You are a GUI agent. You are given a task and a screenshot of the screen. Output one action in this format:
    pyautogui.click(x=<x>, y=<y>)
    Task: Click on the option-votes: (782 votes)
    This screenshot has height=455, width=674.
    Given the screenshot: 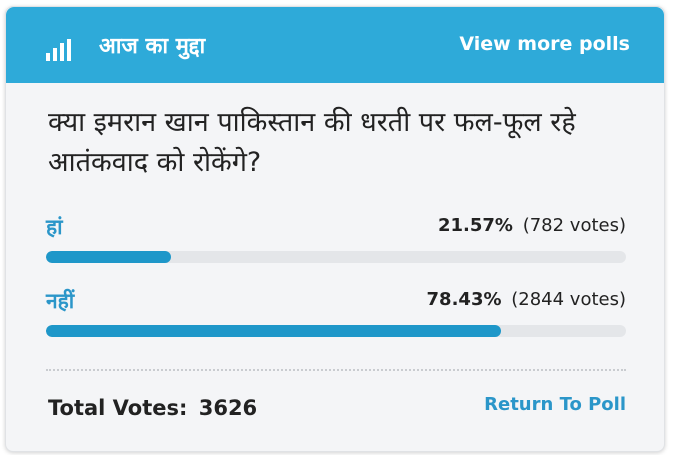 What is the action you would take?
    pyautogui.click(x=574, y=225)
    